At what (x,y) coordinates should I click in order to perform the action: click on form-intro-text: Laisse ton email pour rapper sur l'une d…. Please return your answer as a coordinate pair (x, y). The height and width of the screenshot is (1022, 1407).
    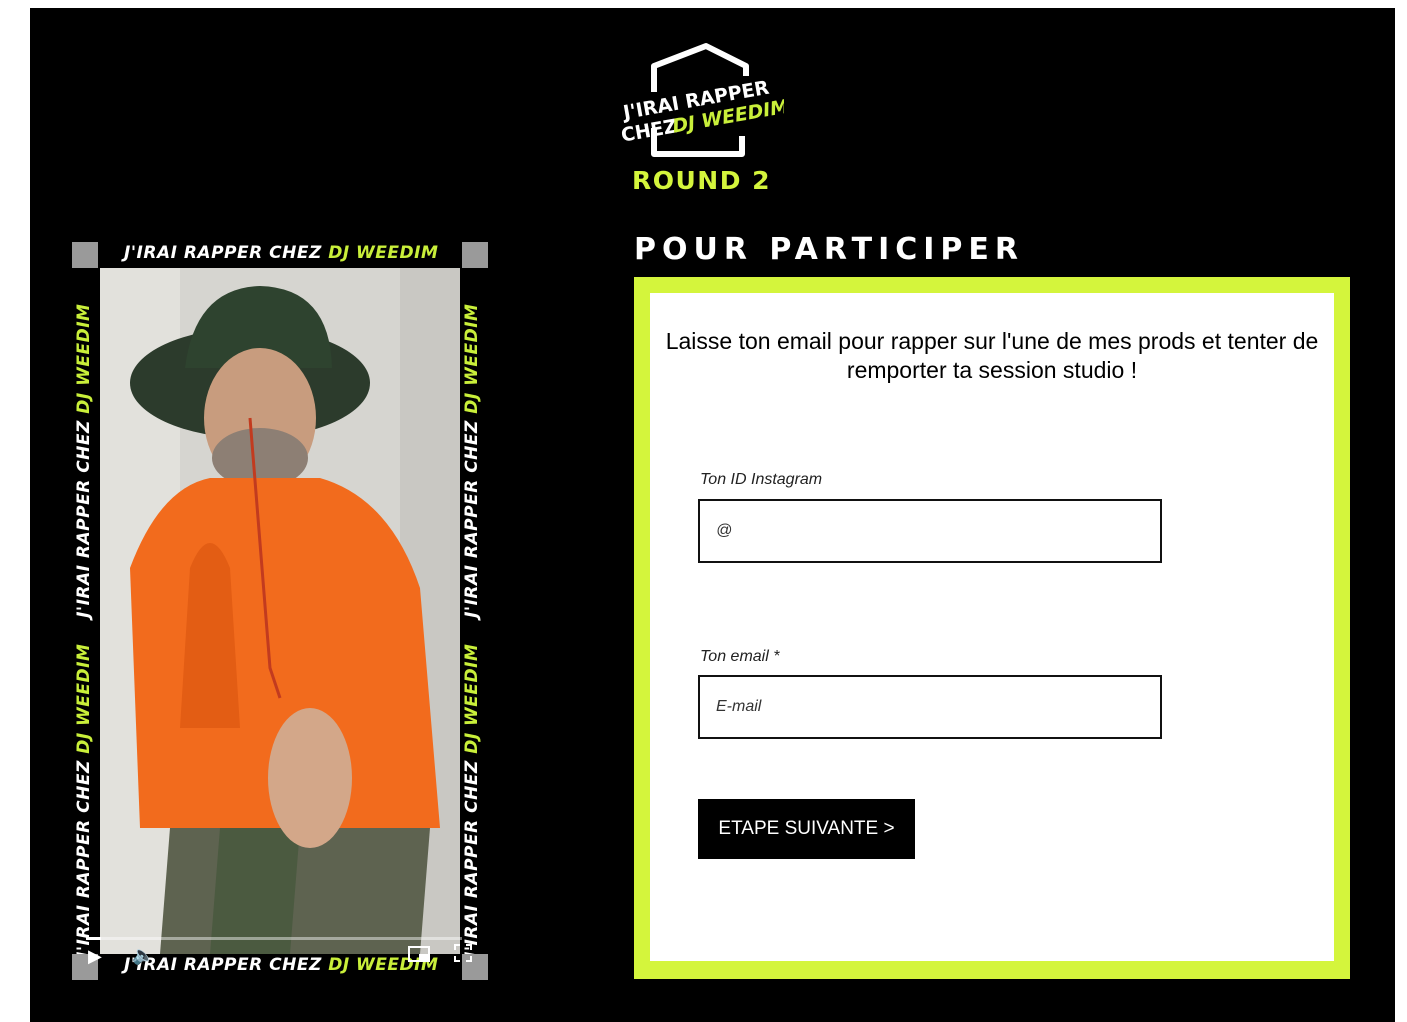
    Looking at the image, I should click on (992, 355).